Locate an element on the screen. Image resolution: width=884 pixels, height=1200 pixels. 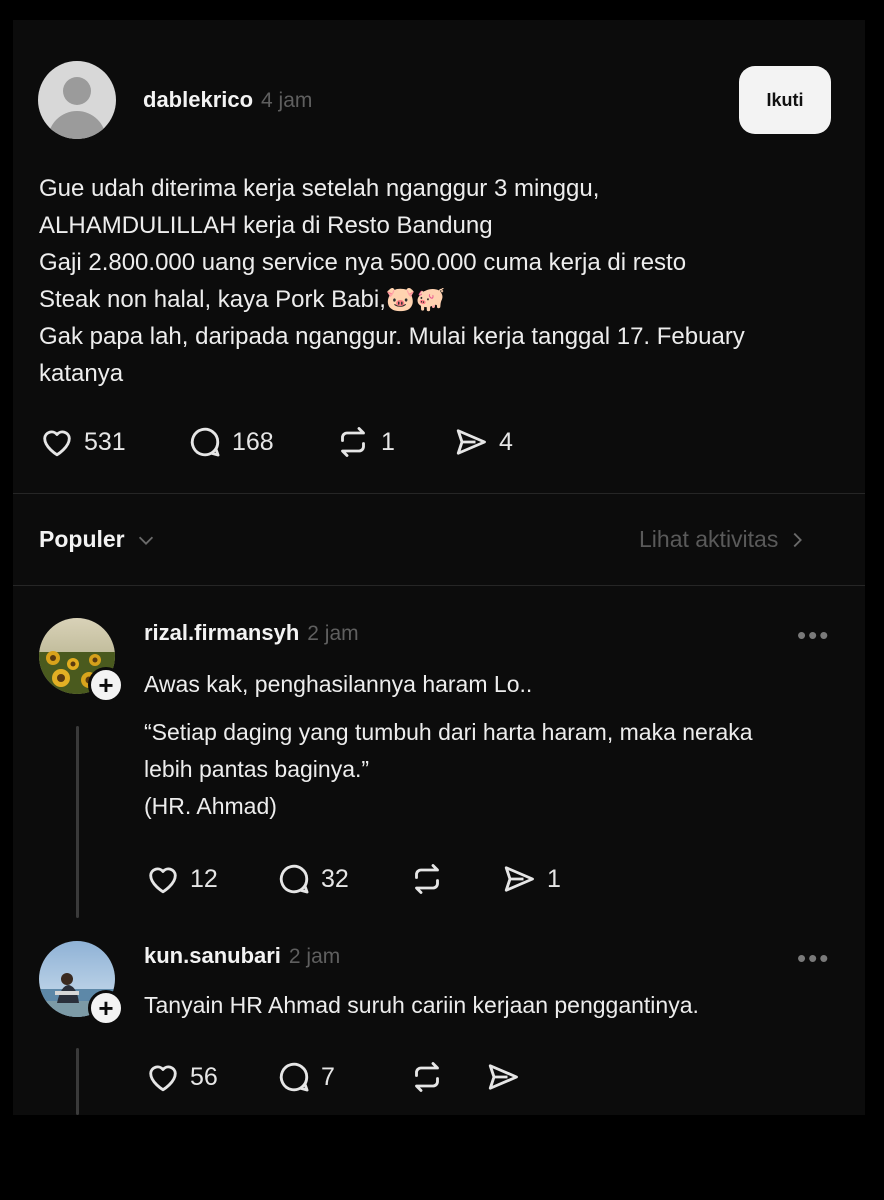
reply-like-button: 56 is located at coordinates (181, 1077).